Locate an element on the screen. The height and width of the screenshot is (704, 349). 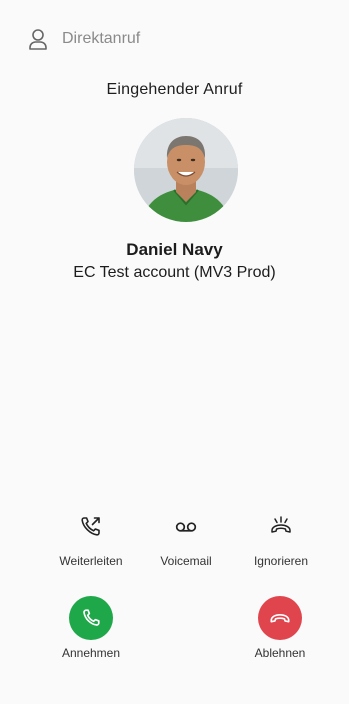
ignore-button: Ignorieren is located at coordinates (281, 541).